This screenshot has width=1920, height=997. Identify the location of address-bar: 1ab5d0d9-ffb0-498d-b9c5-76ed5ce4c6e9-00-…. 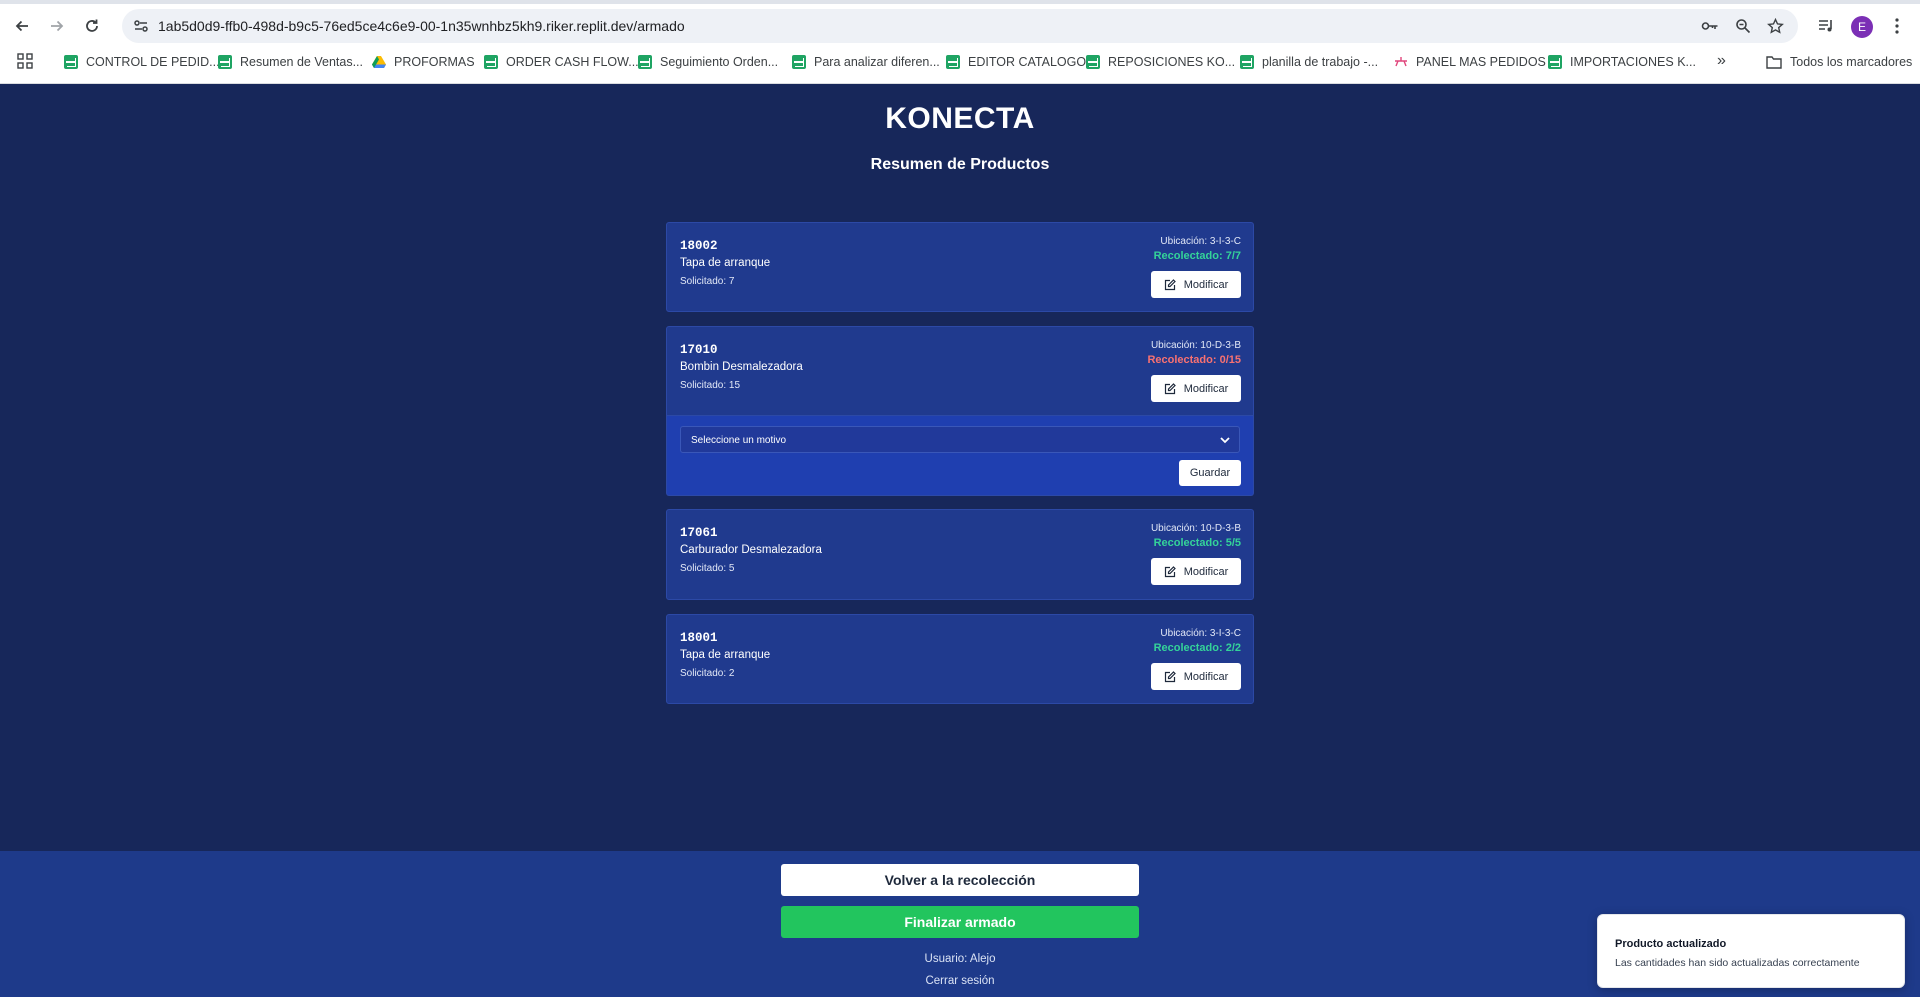
(960, 26).